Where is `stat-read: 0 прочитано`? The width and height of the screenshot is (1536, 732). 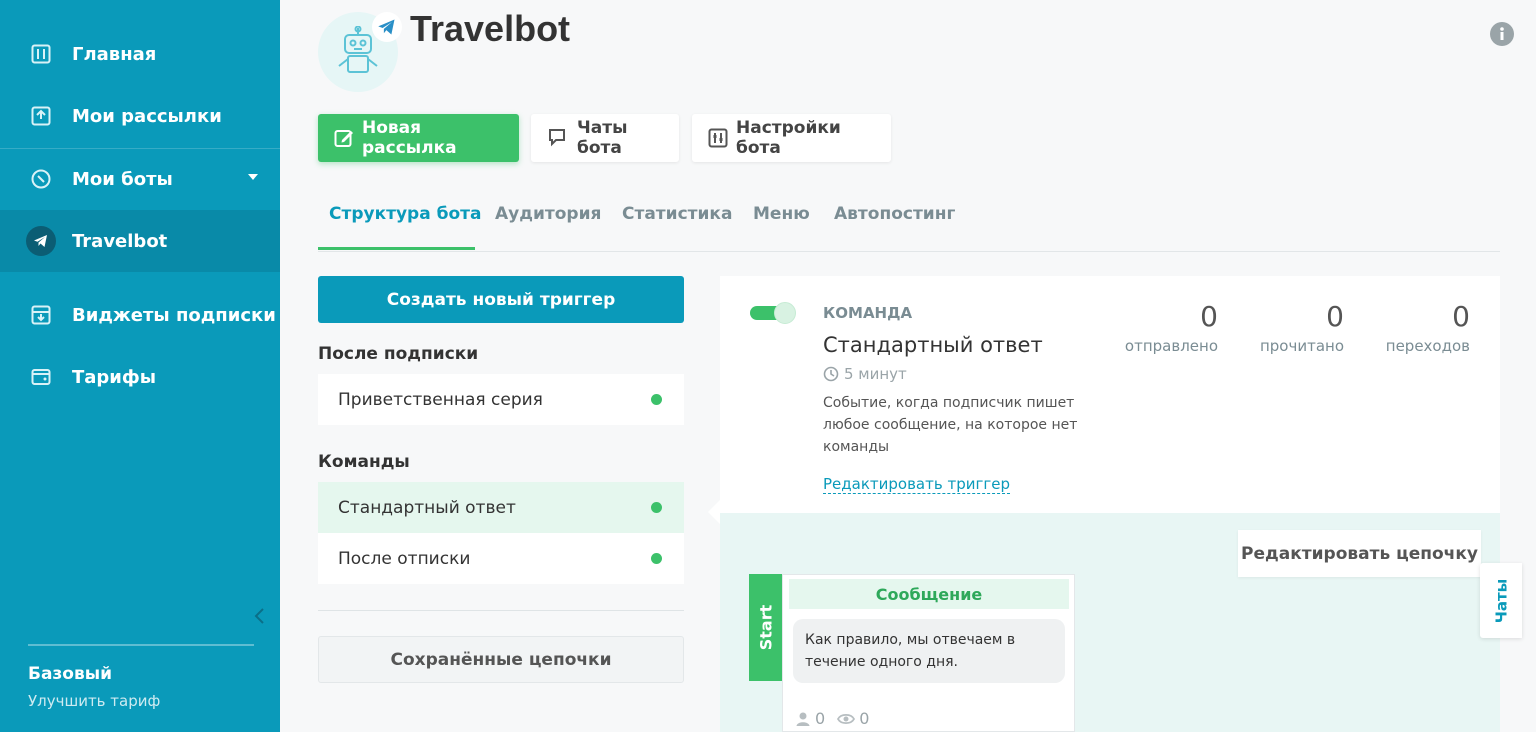
stat-read: 0 прочитано is located at coordinates (1279, 327).